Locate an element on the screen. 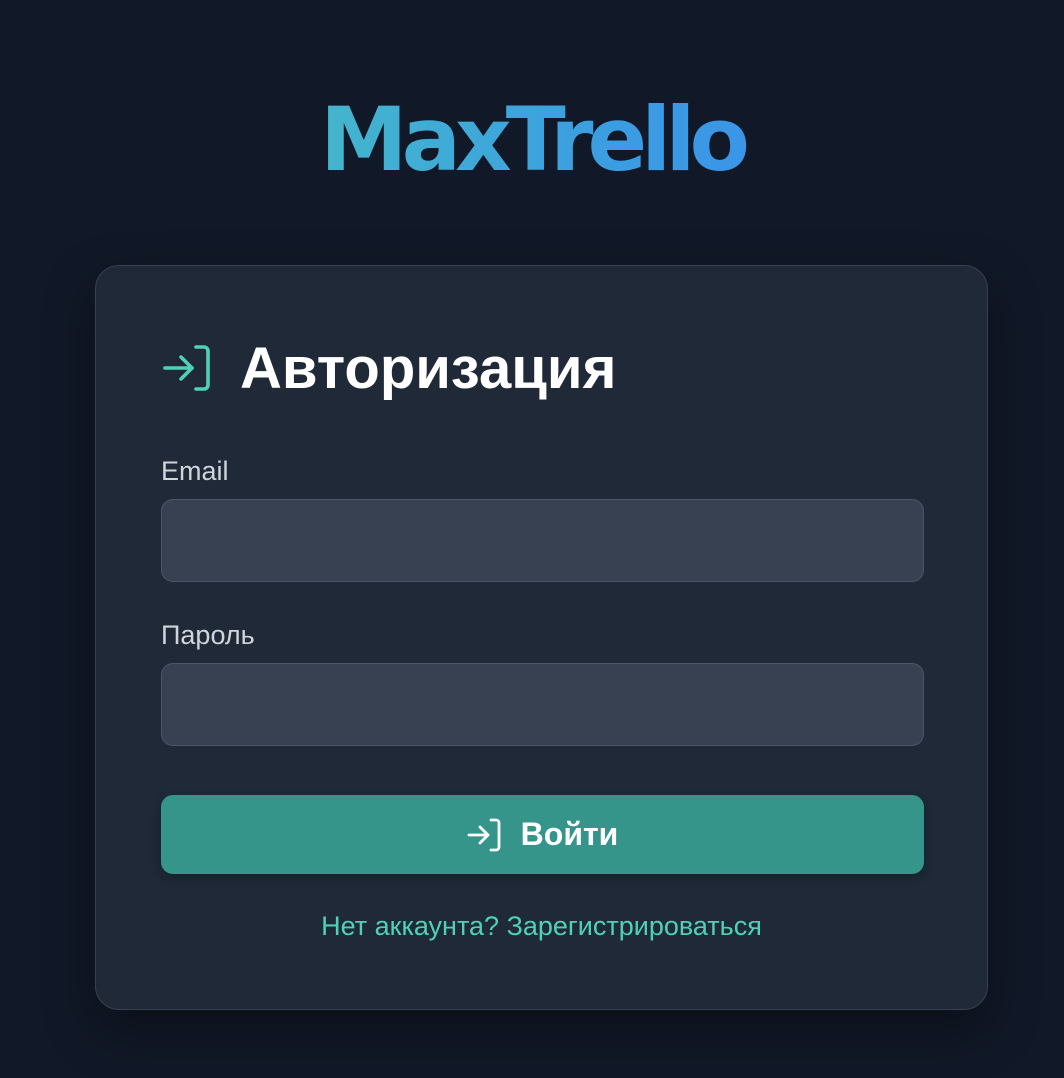  login-button: Войти is located at coordinates (542, 834).